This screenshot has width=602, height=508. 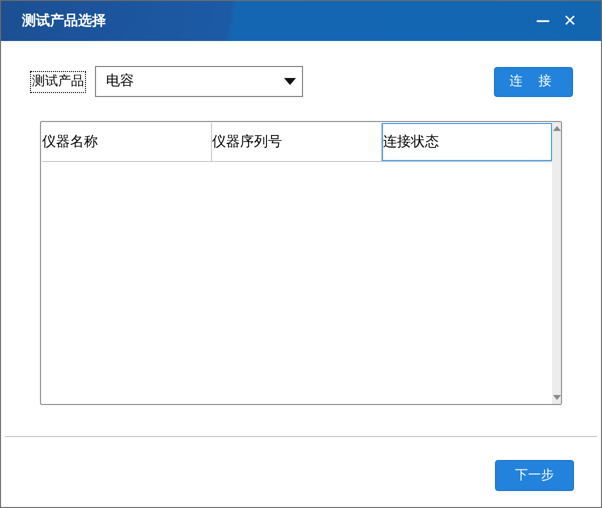 What do you see at coordinates (127, 142) in the screenshot?
I see `column-header: 仪器名称` at bounding box center [127, 142].